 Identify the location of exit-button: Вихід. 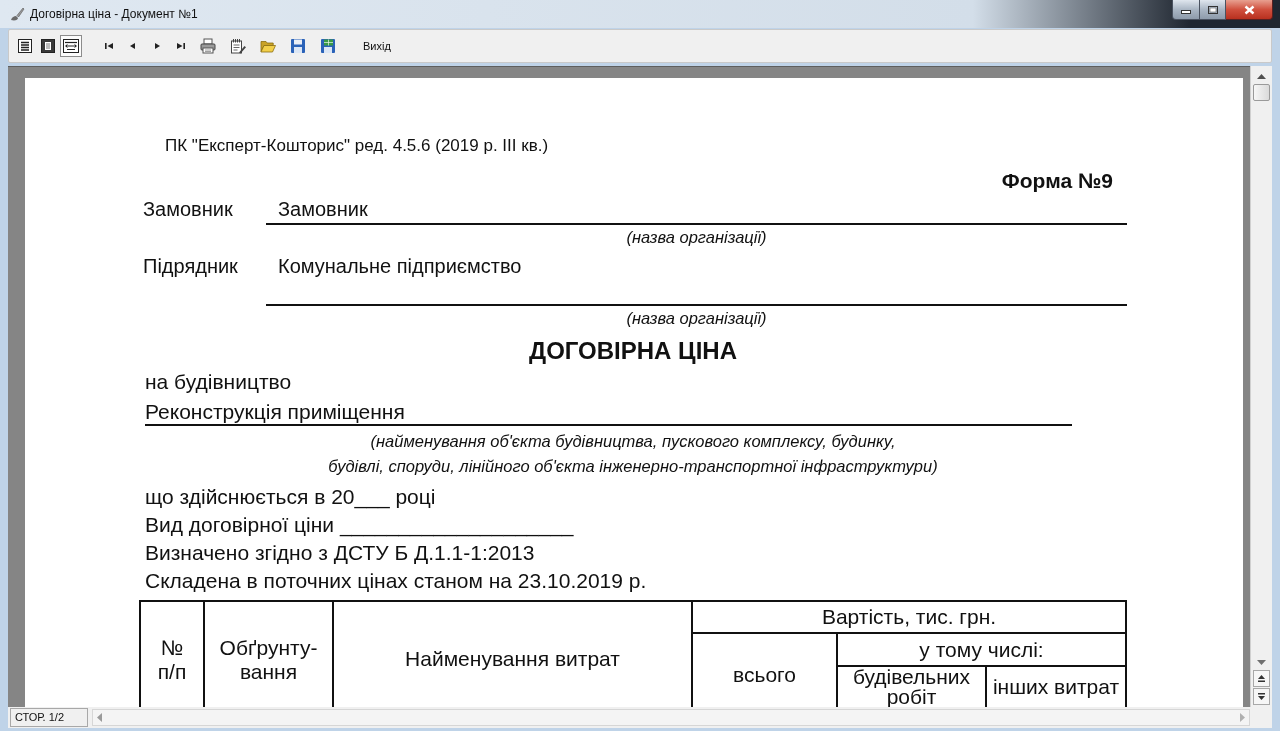
(377, 46).